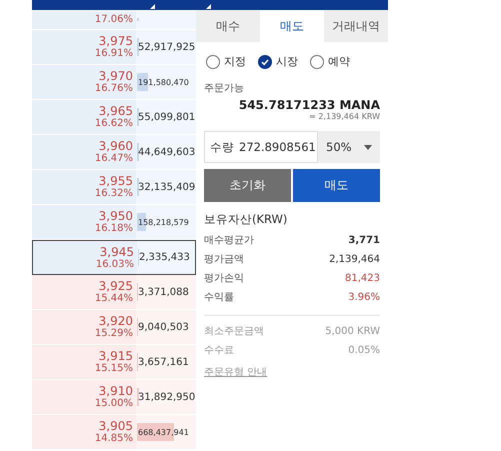  What do you see at coordinates (336, 185) in the screenshot?
I see `sell-button: 매도` at bounding box center [336, 185].